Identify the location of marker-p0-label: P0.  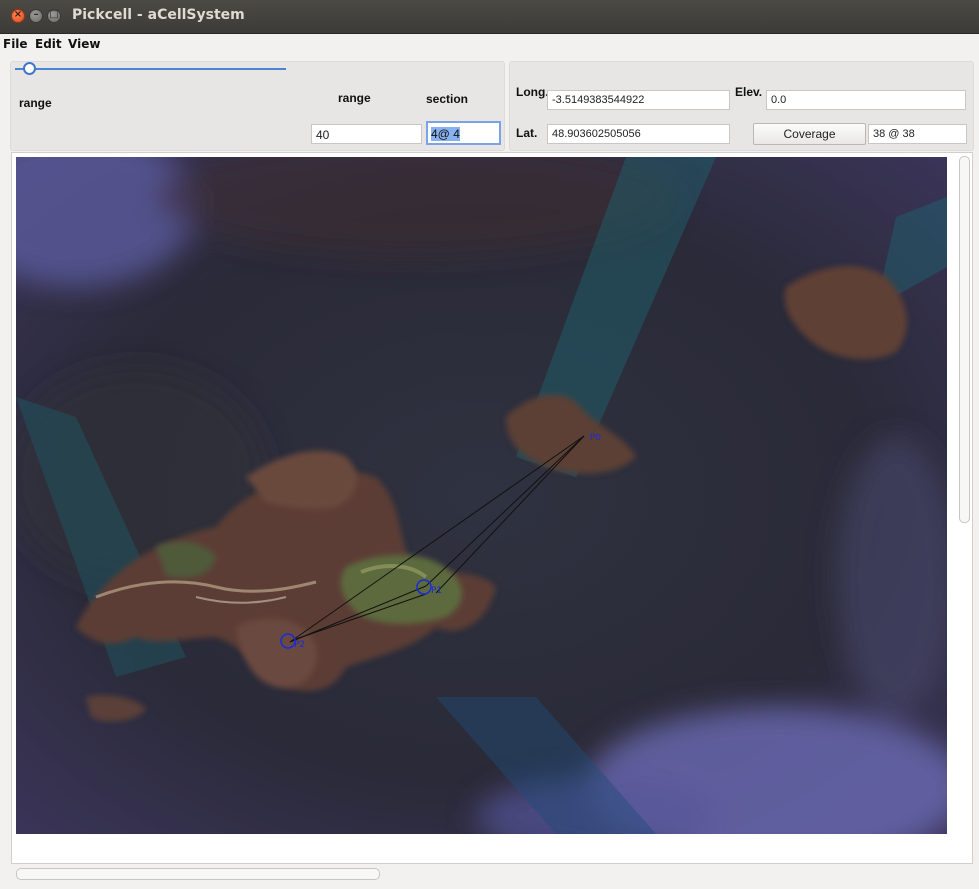
(595, 438).